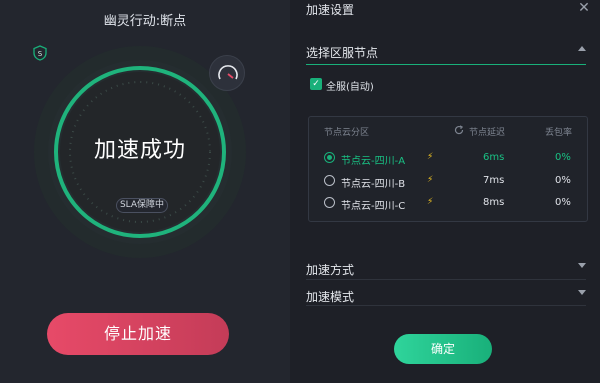 This screenshot has width=600, height=383. Describe the element at coordinates (494, 202) in the screenshot. I see `node-latency: 8ms` at that location.